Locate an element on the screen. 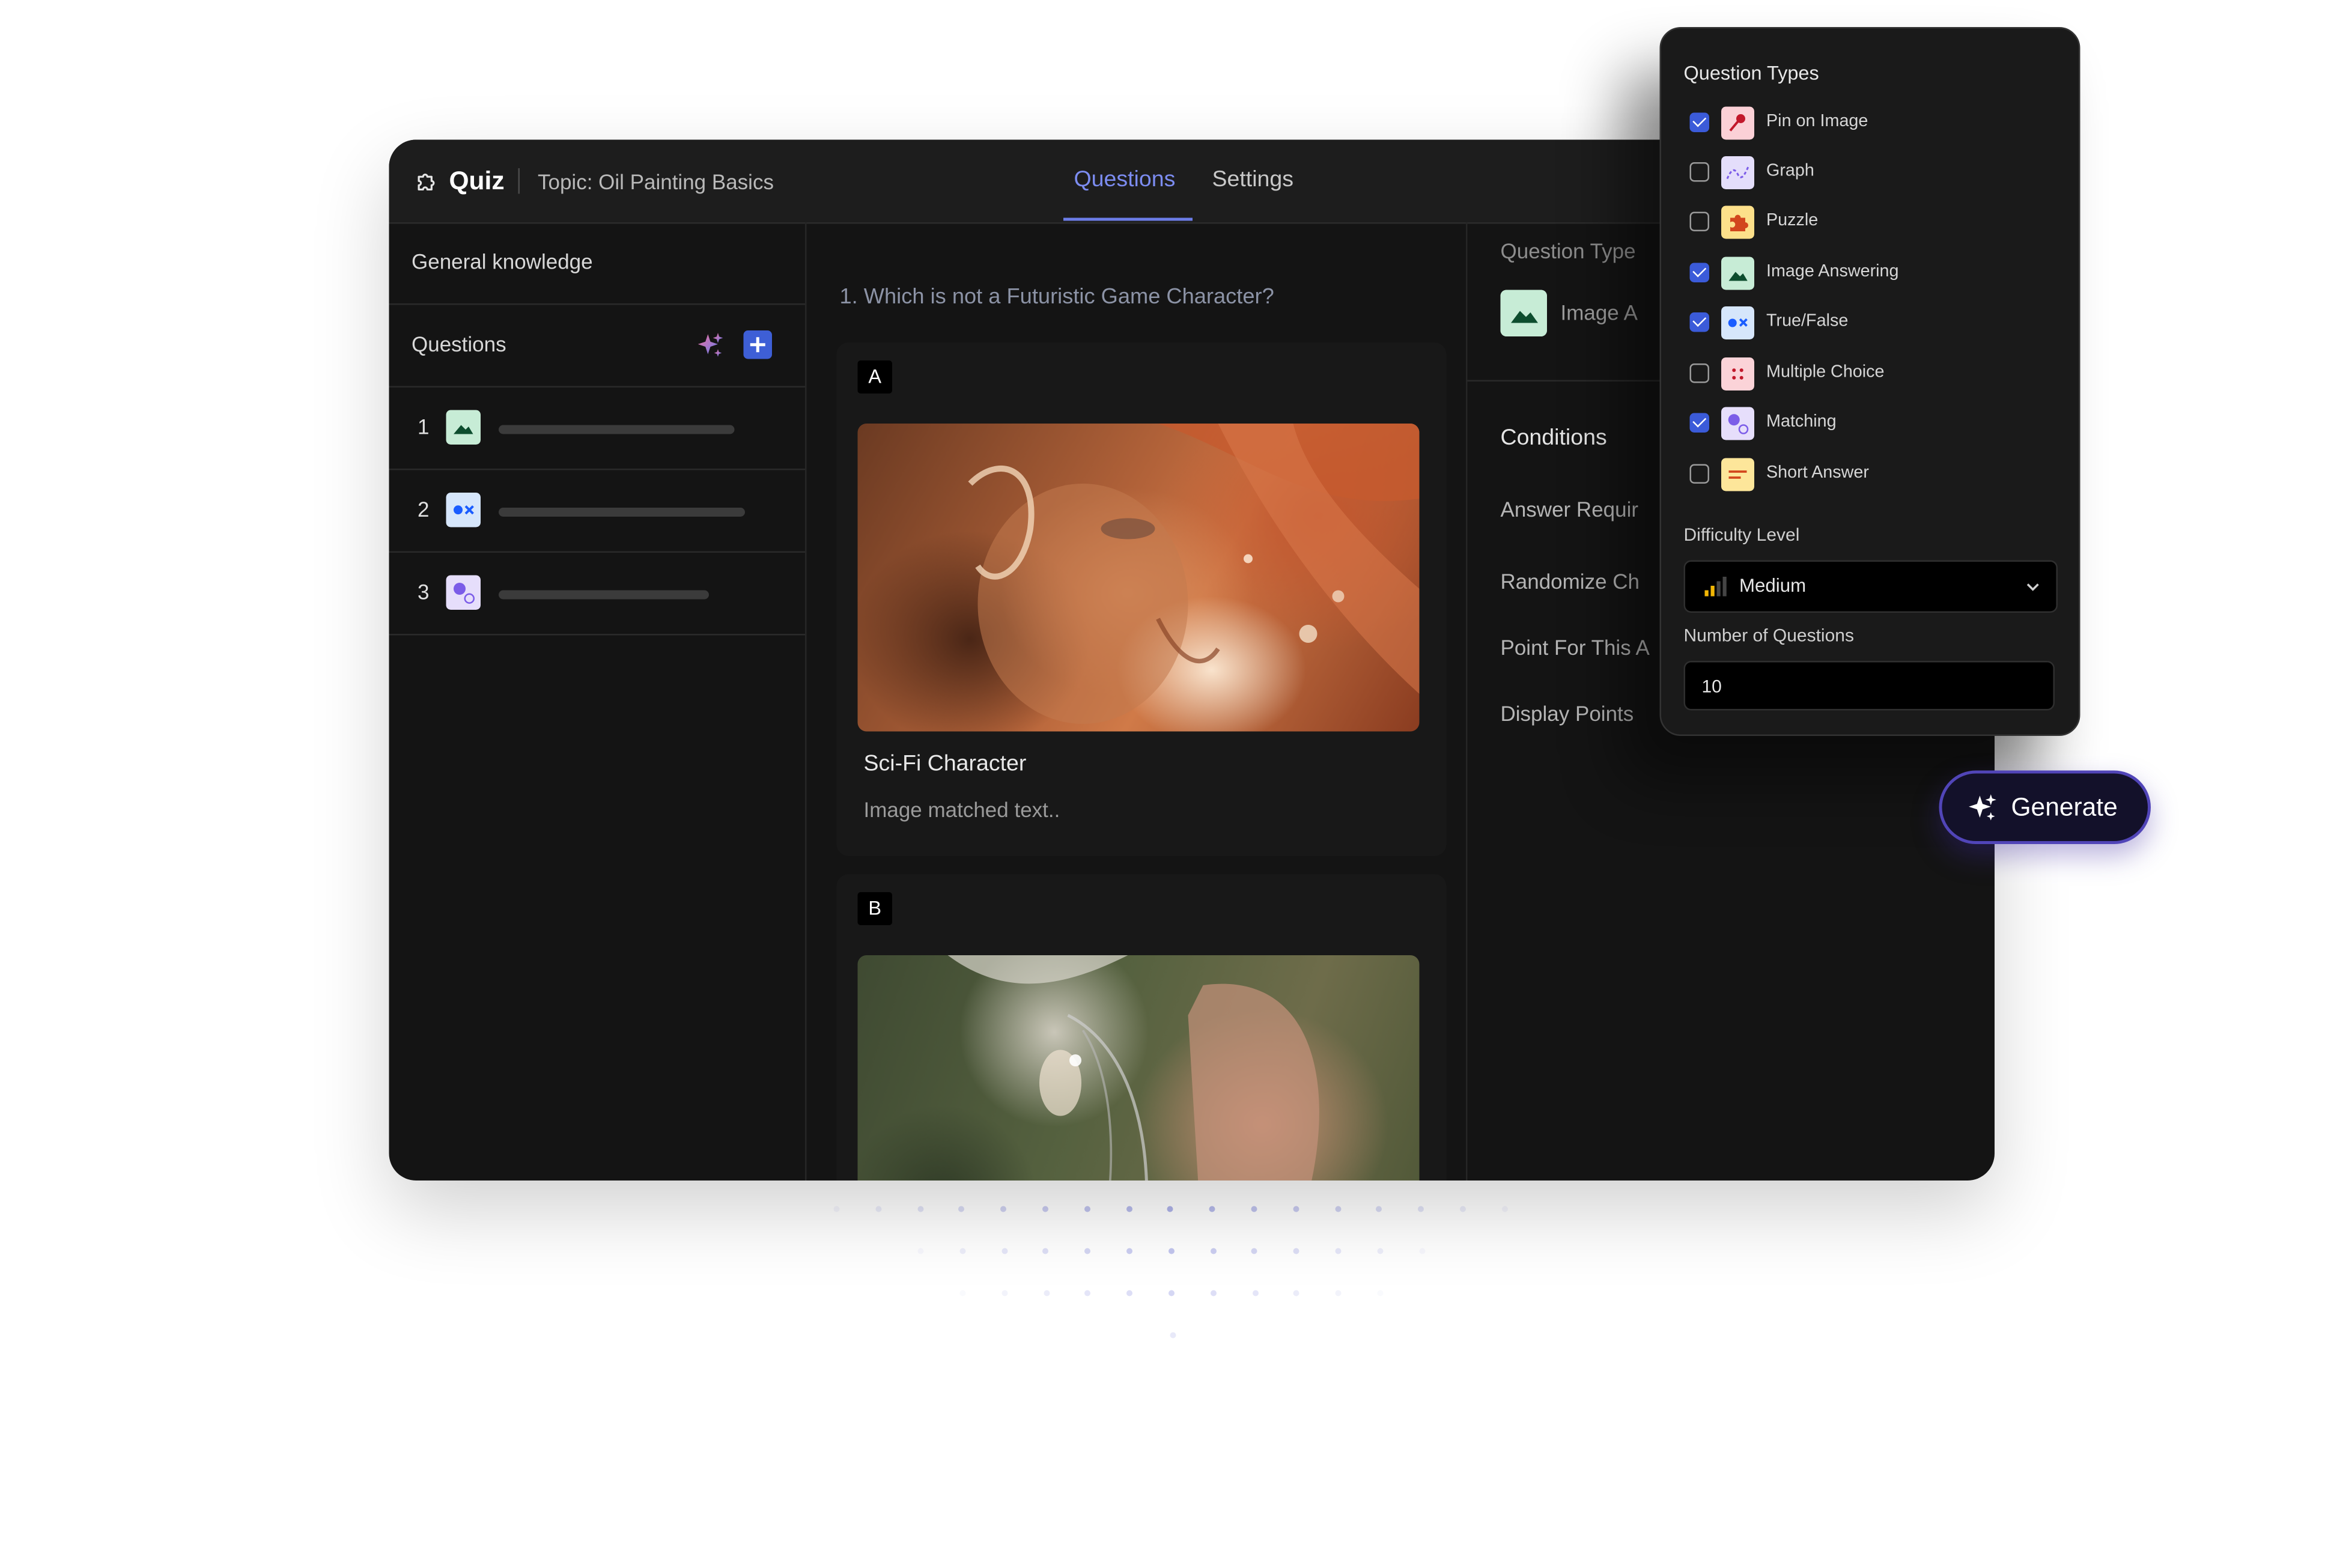  plus-icon is located at coordinates (757, 345).